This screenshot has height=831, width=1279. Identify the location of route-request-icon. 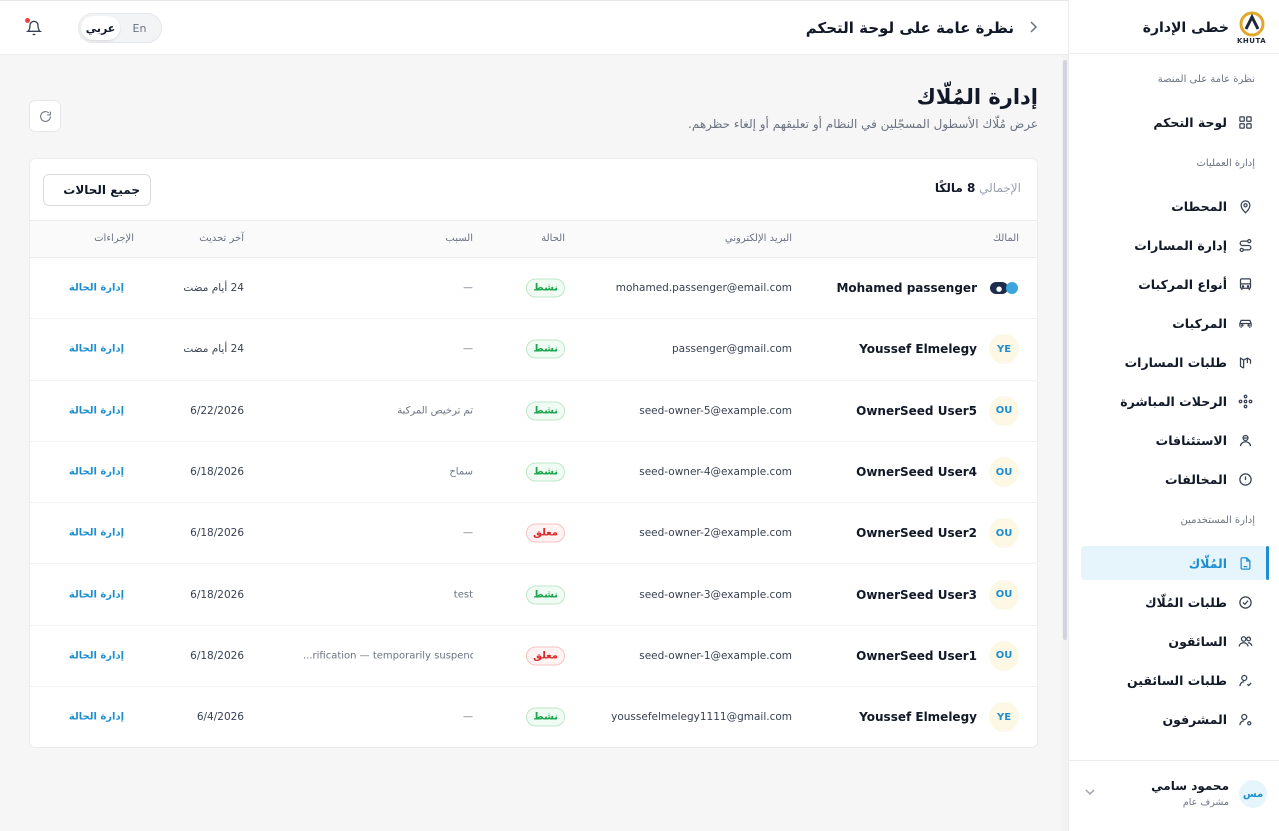
(1245, 362).